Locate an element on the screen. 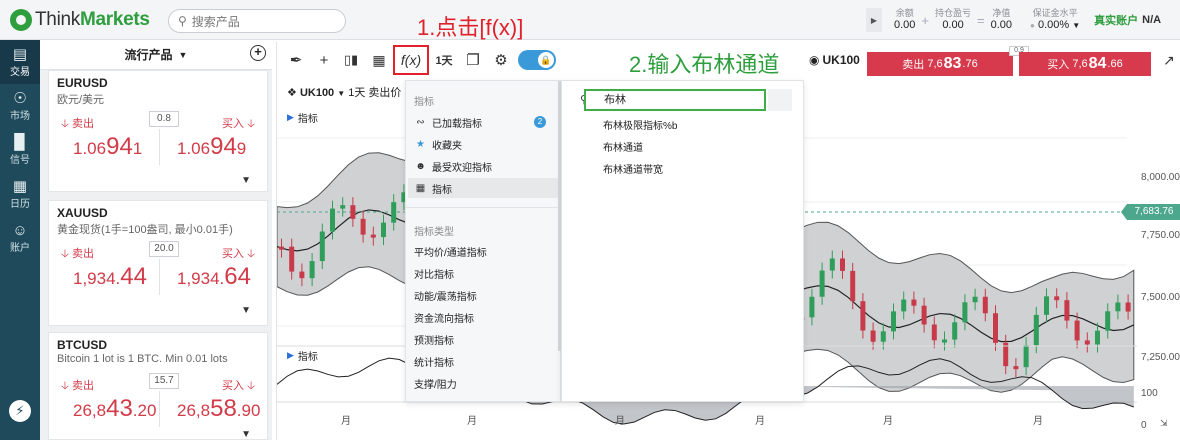 This screenshot has width=1180, height=440. menu-type-item: 对比指标 is located at coordinates (484, 273).